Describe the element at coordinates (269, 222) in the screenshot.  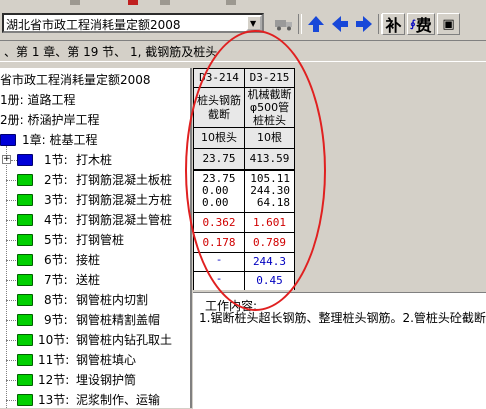
I see `consumption-cell: 1.601` at that location.